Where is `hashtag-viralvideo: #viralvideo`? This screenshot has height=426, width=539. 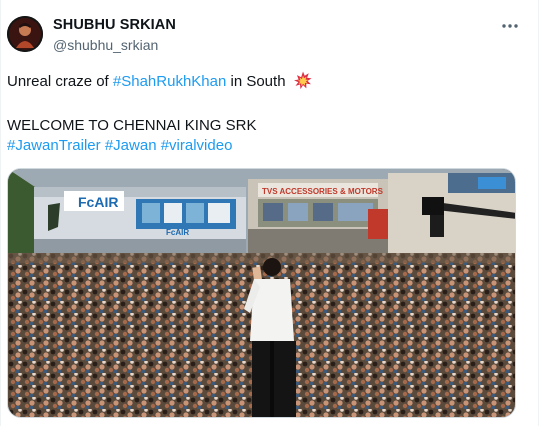
hashtag-viralvideo: #viralvideo is located at coordinates (197, 145).